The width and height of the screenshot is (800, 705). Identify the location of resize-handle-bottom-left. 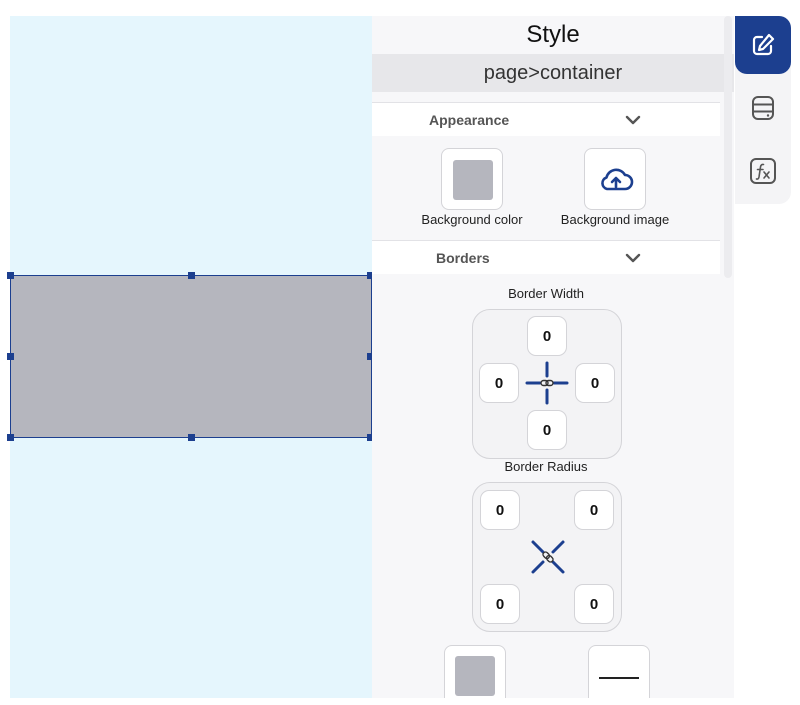
(10, 437).